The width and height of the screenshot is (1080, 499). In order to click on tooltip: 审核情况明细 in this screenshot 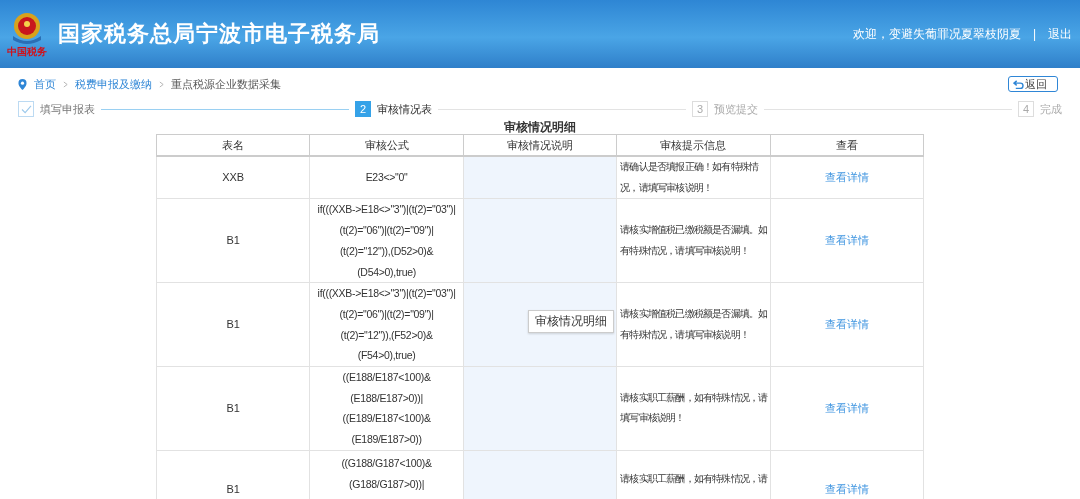, I will do `click(571, 321)`.